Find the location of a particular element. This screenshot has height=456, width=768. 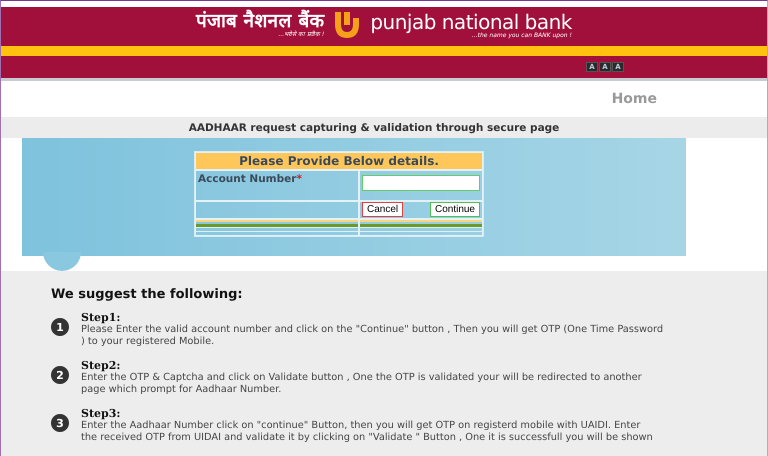

form-heading: Please Provide Below details. is located at coordinates (339, 161).